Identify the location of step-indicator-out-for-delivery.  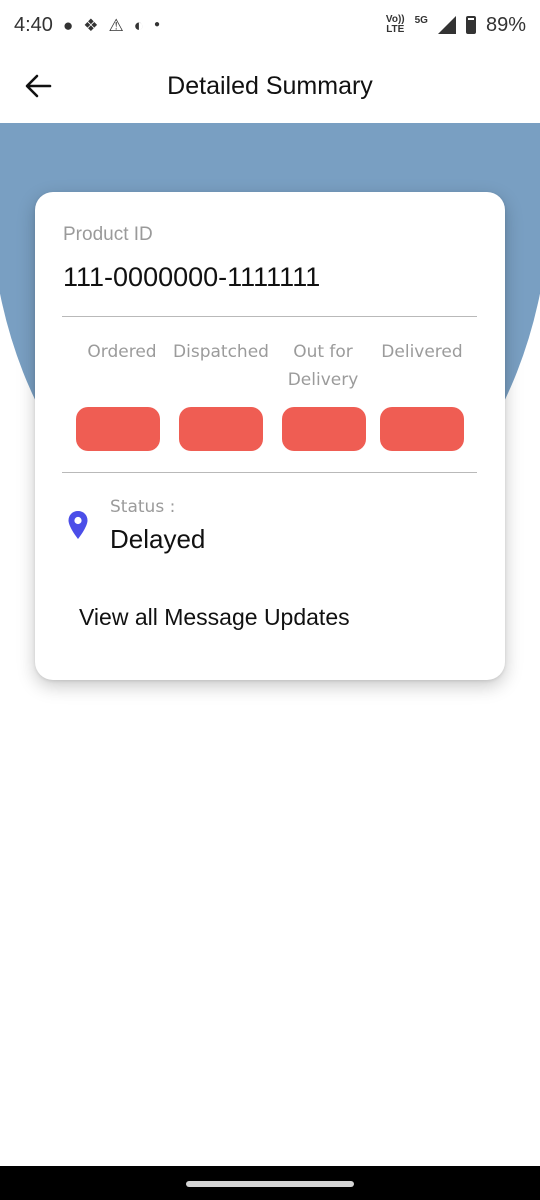
(324, 429).